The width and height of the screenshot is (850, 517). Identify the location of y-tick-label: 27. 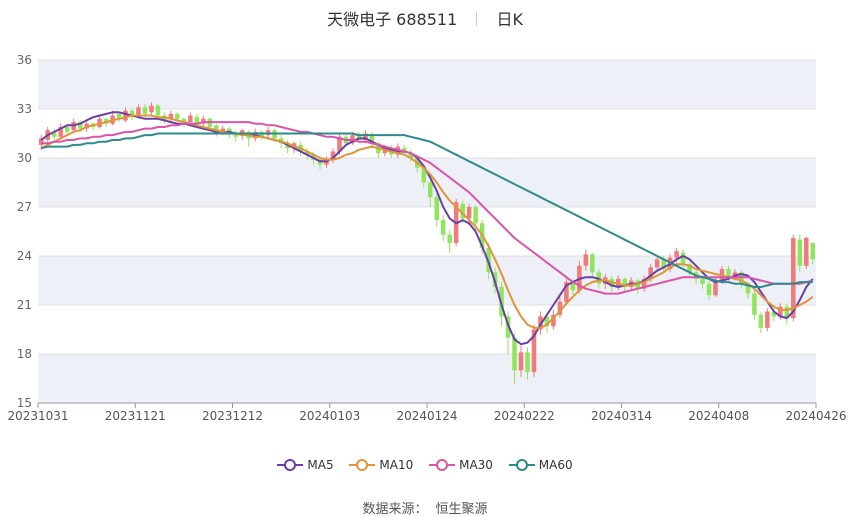
(24, 207).